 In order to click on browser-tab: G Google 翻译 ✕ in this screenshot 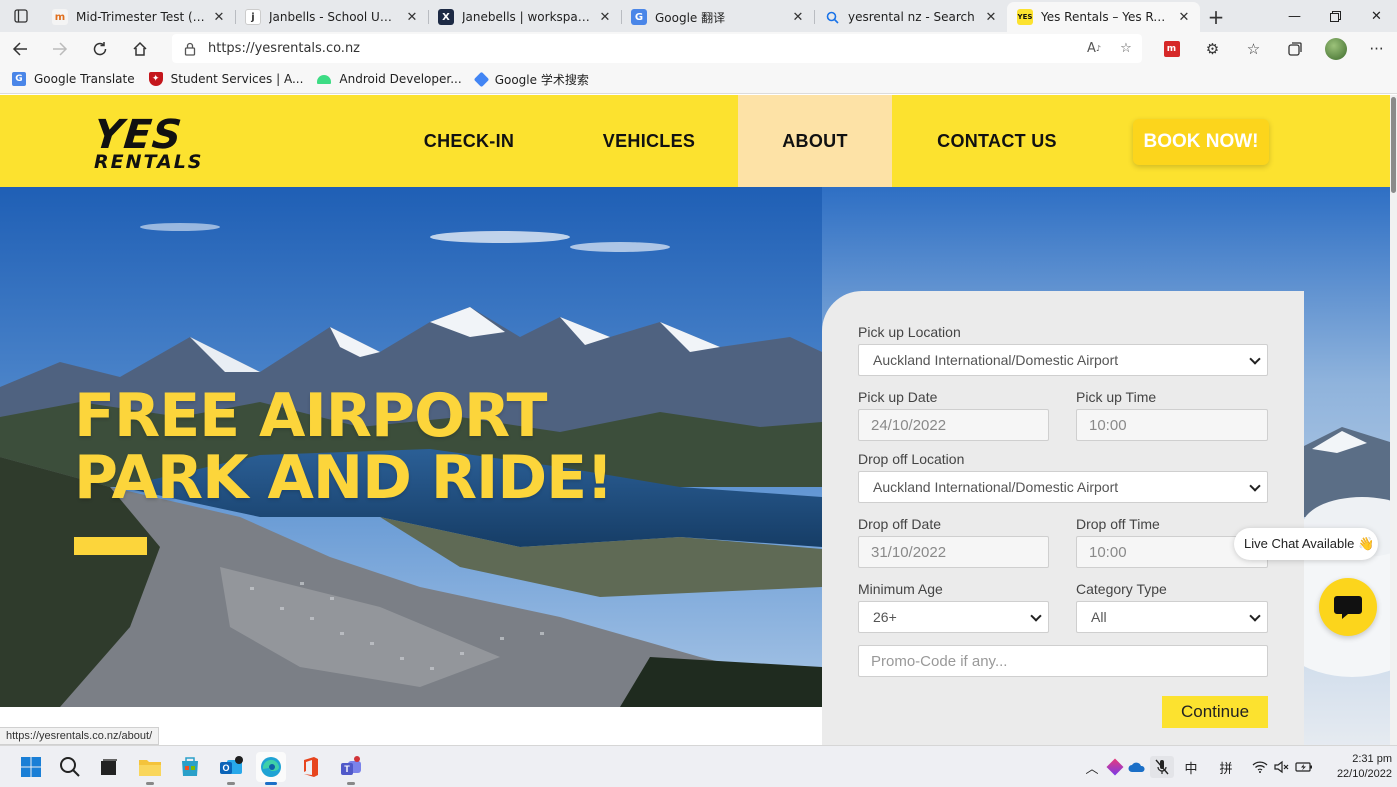, I will do `click(717, 17)`.